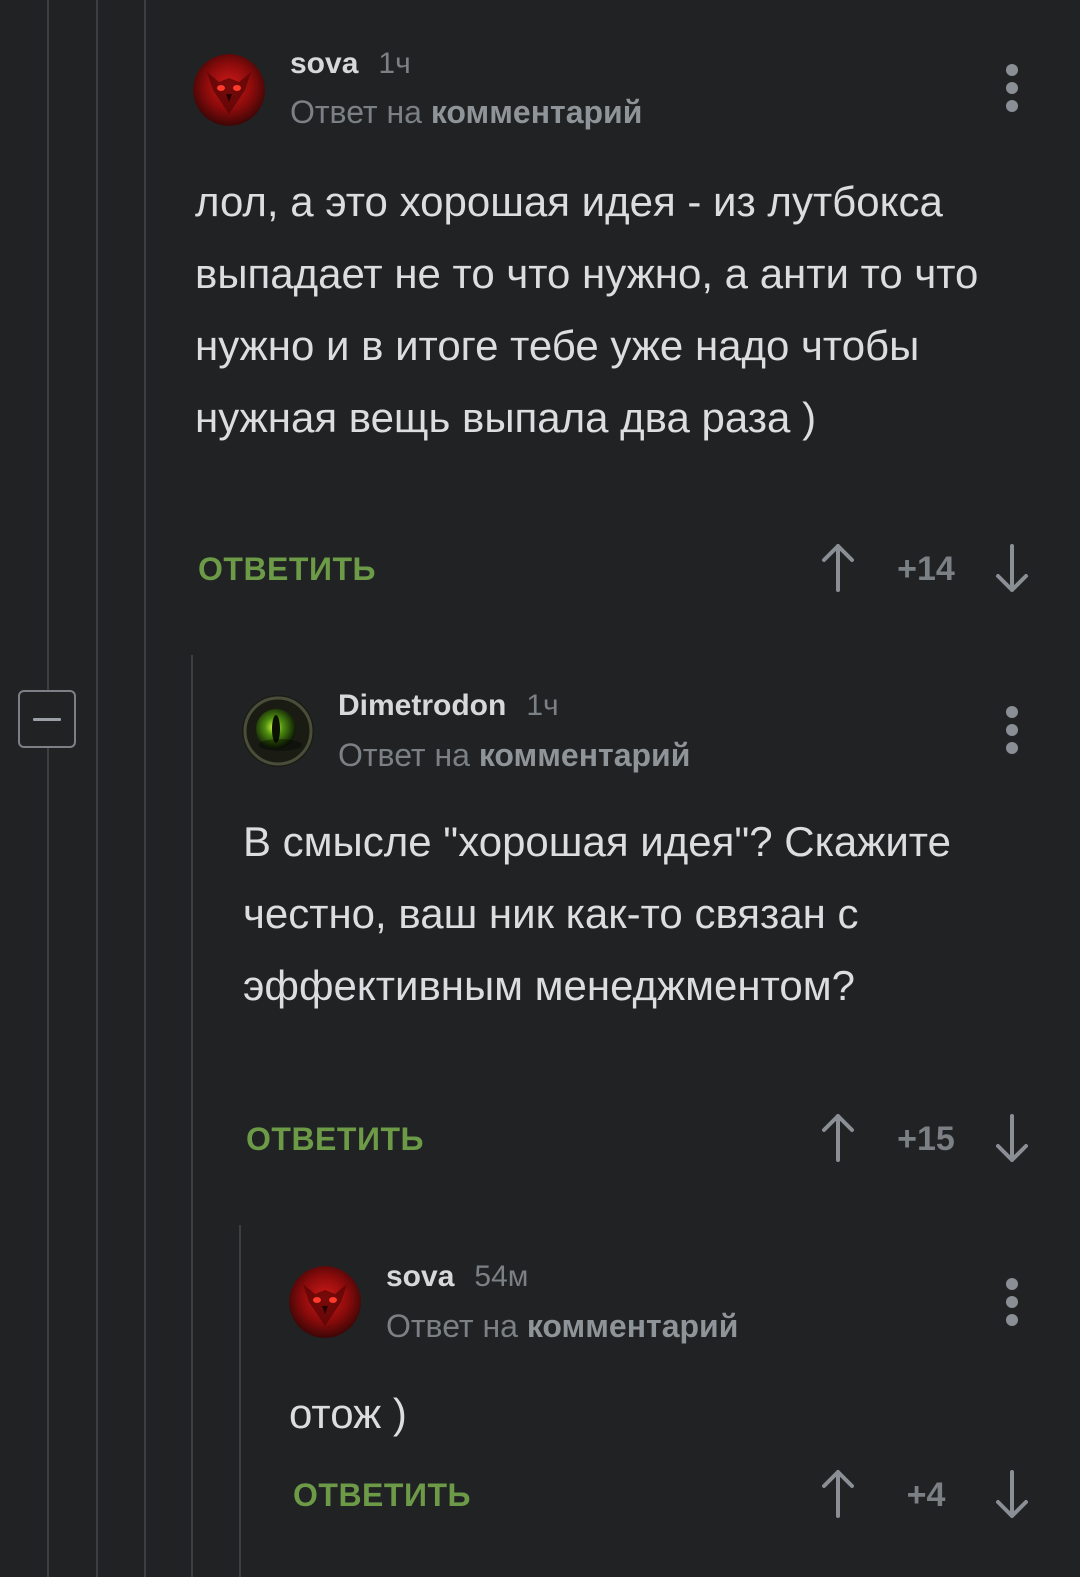 The image size is (1080, 1577). What do you see at coordinates (452, 1326) in the screenshot?
I see `reply-to-prefix: Ответ на` at bounding box center [452, 1326].